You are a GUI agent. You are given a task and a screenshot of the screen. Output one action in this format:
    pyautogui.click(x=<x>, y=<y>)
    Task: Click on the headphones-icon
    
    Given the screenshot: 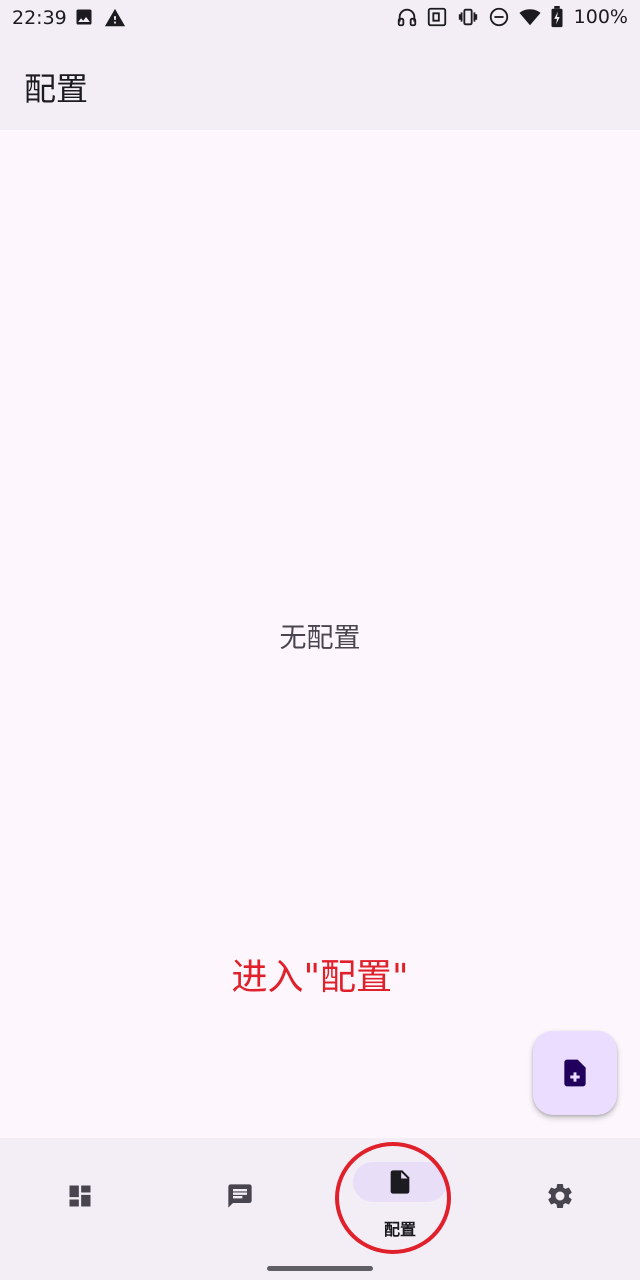 What is the action you would take?
    pyautogui.click(x=406, y=17)
    